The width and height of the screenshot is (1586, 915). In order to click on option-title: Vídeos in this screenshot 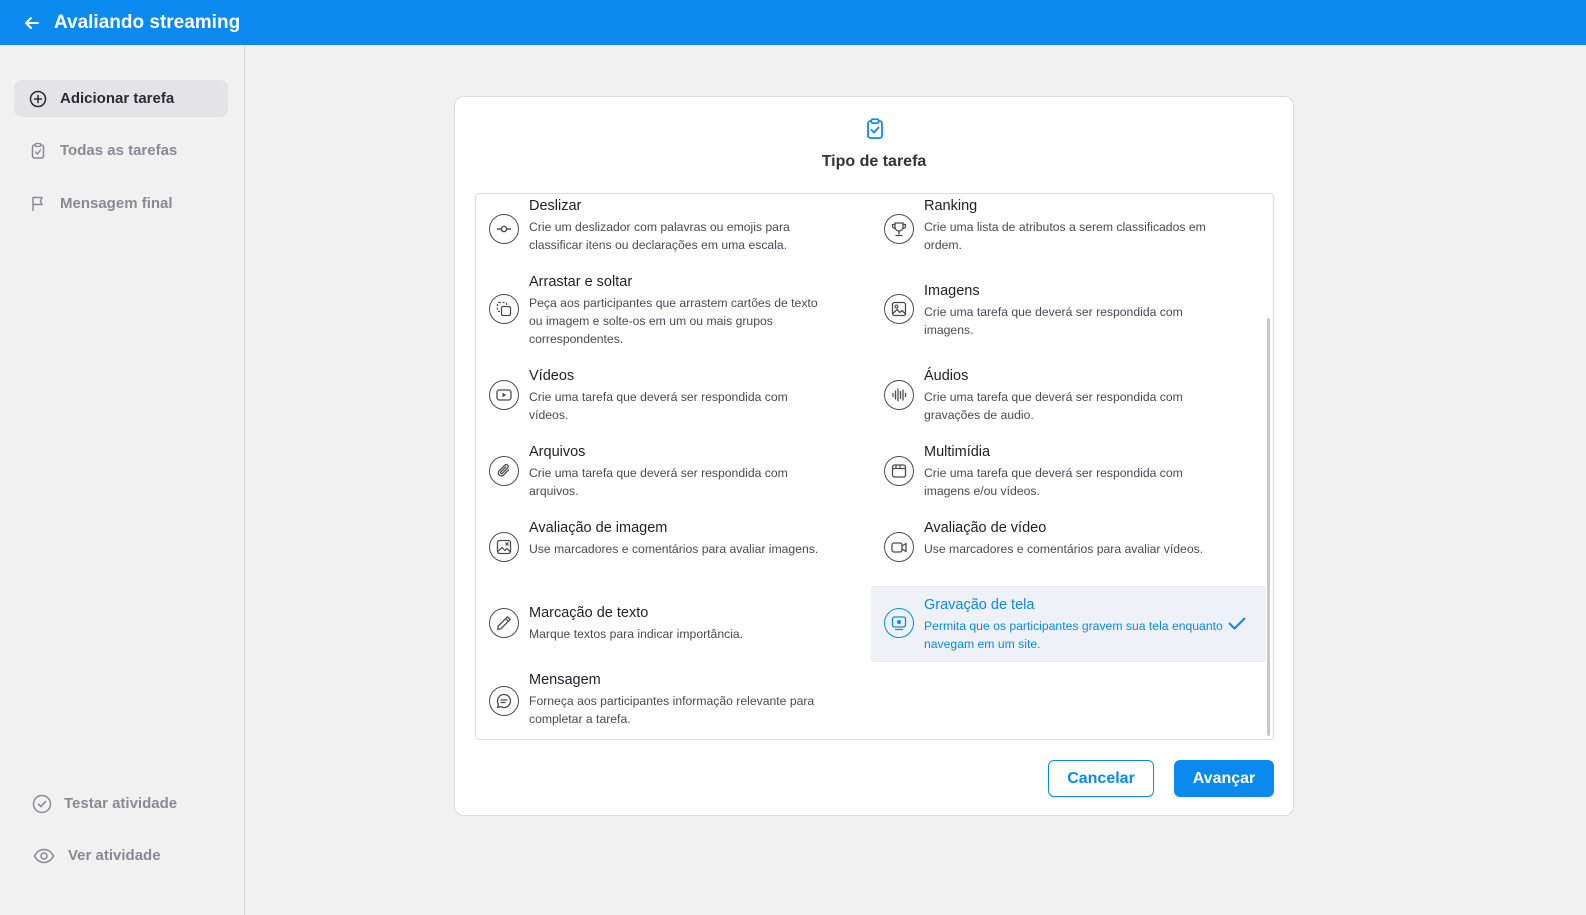, I will do `click(552, 376)`.